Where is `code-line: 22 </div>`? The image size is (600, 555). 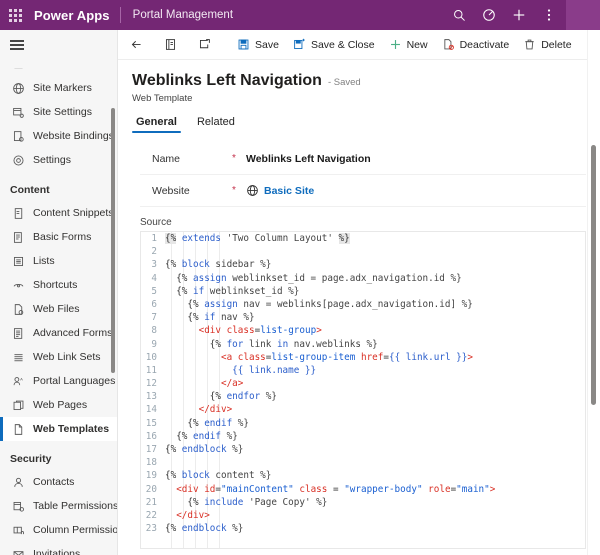 code-line: 22 </div> is located at coordinates (363, 515).